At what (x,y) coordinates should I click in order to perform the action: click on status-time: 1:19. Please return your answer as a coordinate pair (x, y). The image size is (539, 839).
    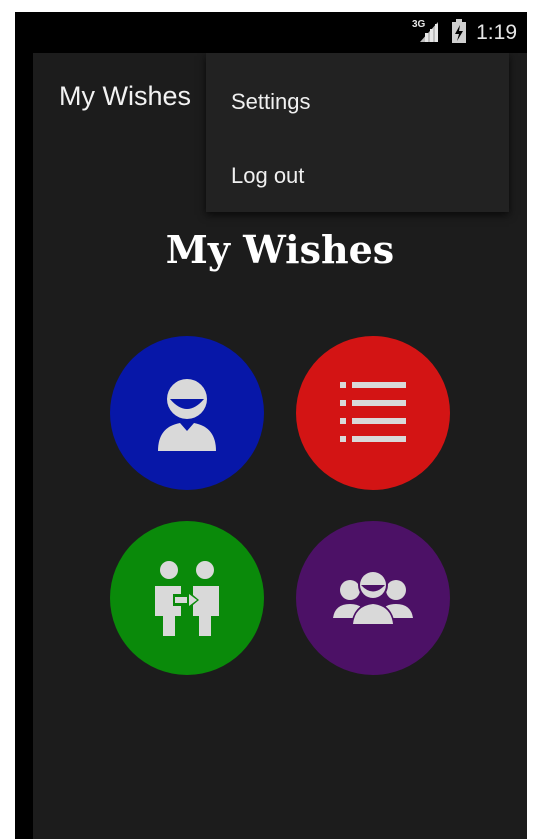
    Looking at the image, I should click on (496, 32).